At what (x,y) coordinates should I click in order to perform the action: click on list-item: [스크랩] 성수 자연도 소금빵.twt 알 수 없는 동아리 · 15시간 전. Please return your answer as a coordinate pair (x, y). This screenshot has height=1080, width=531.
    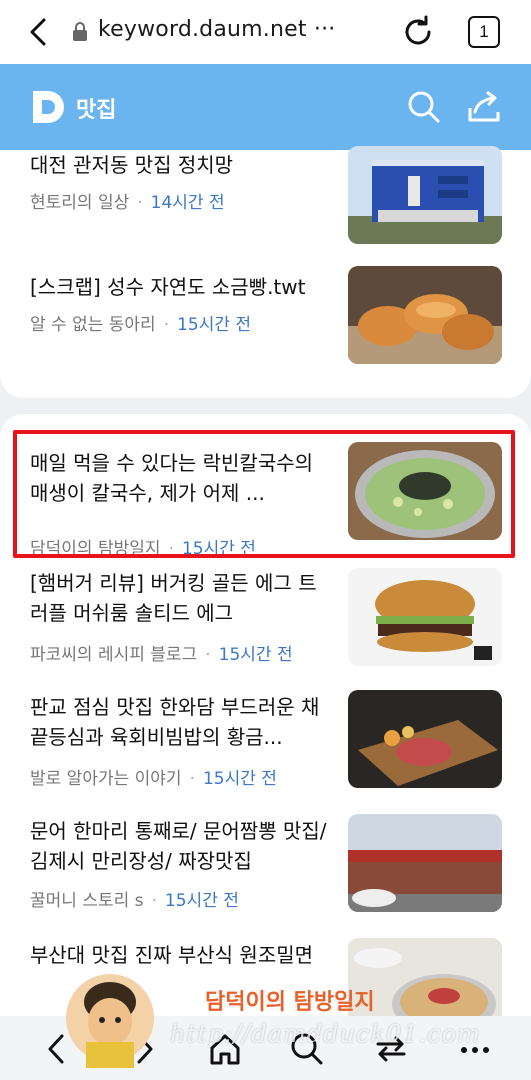
    Looking at the image, I should click on (265, 329).